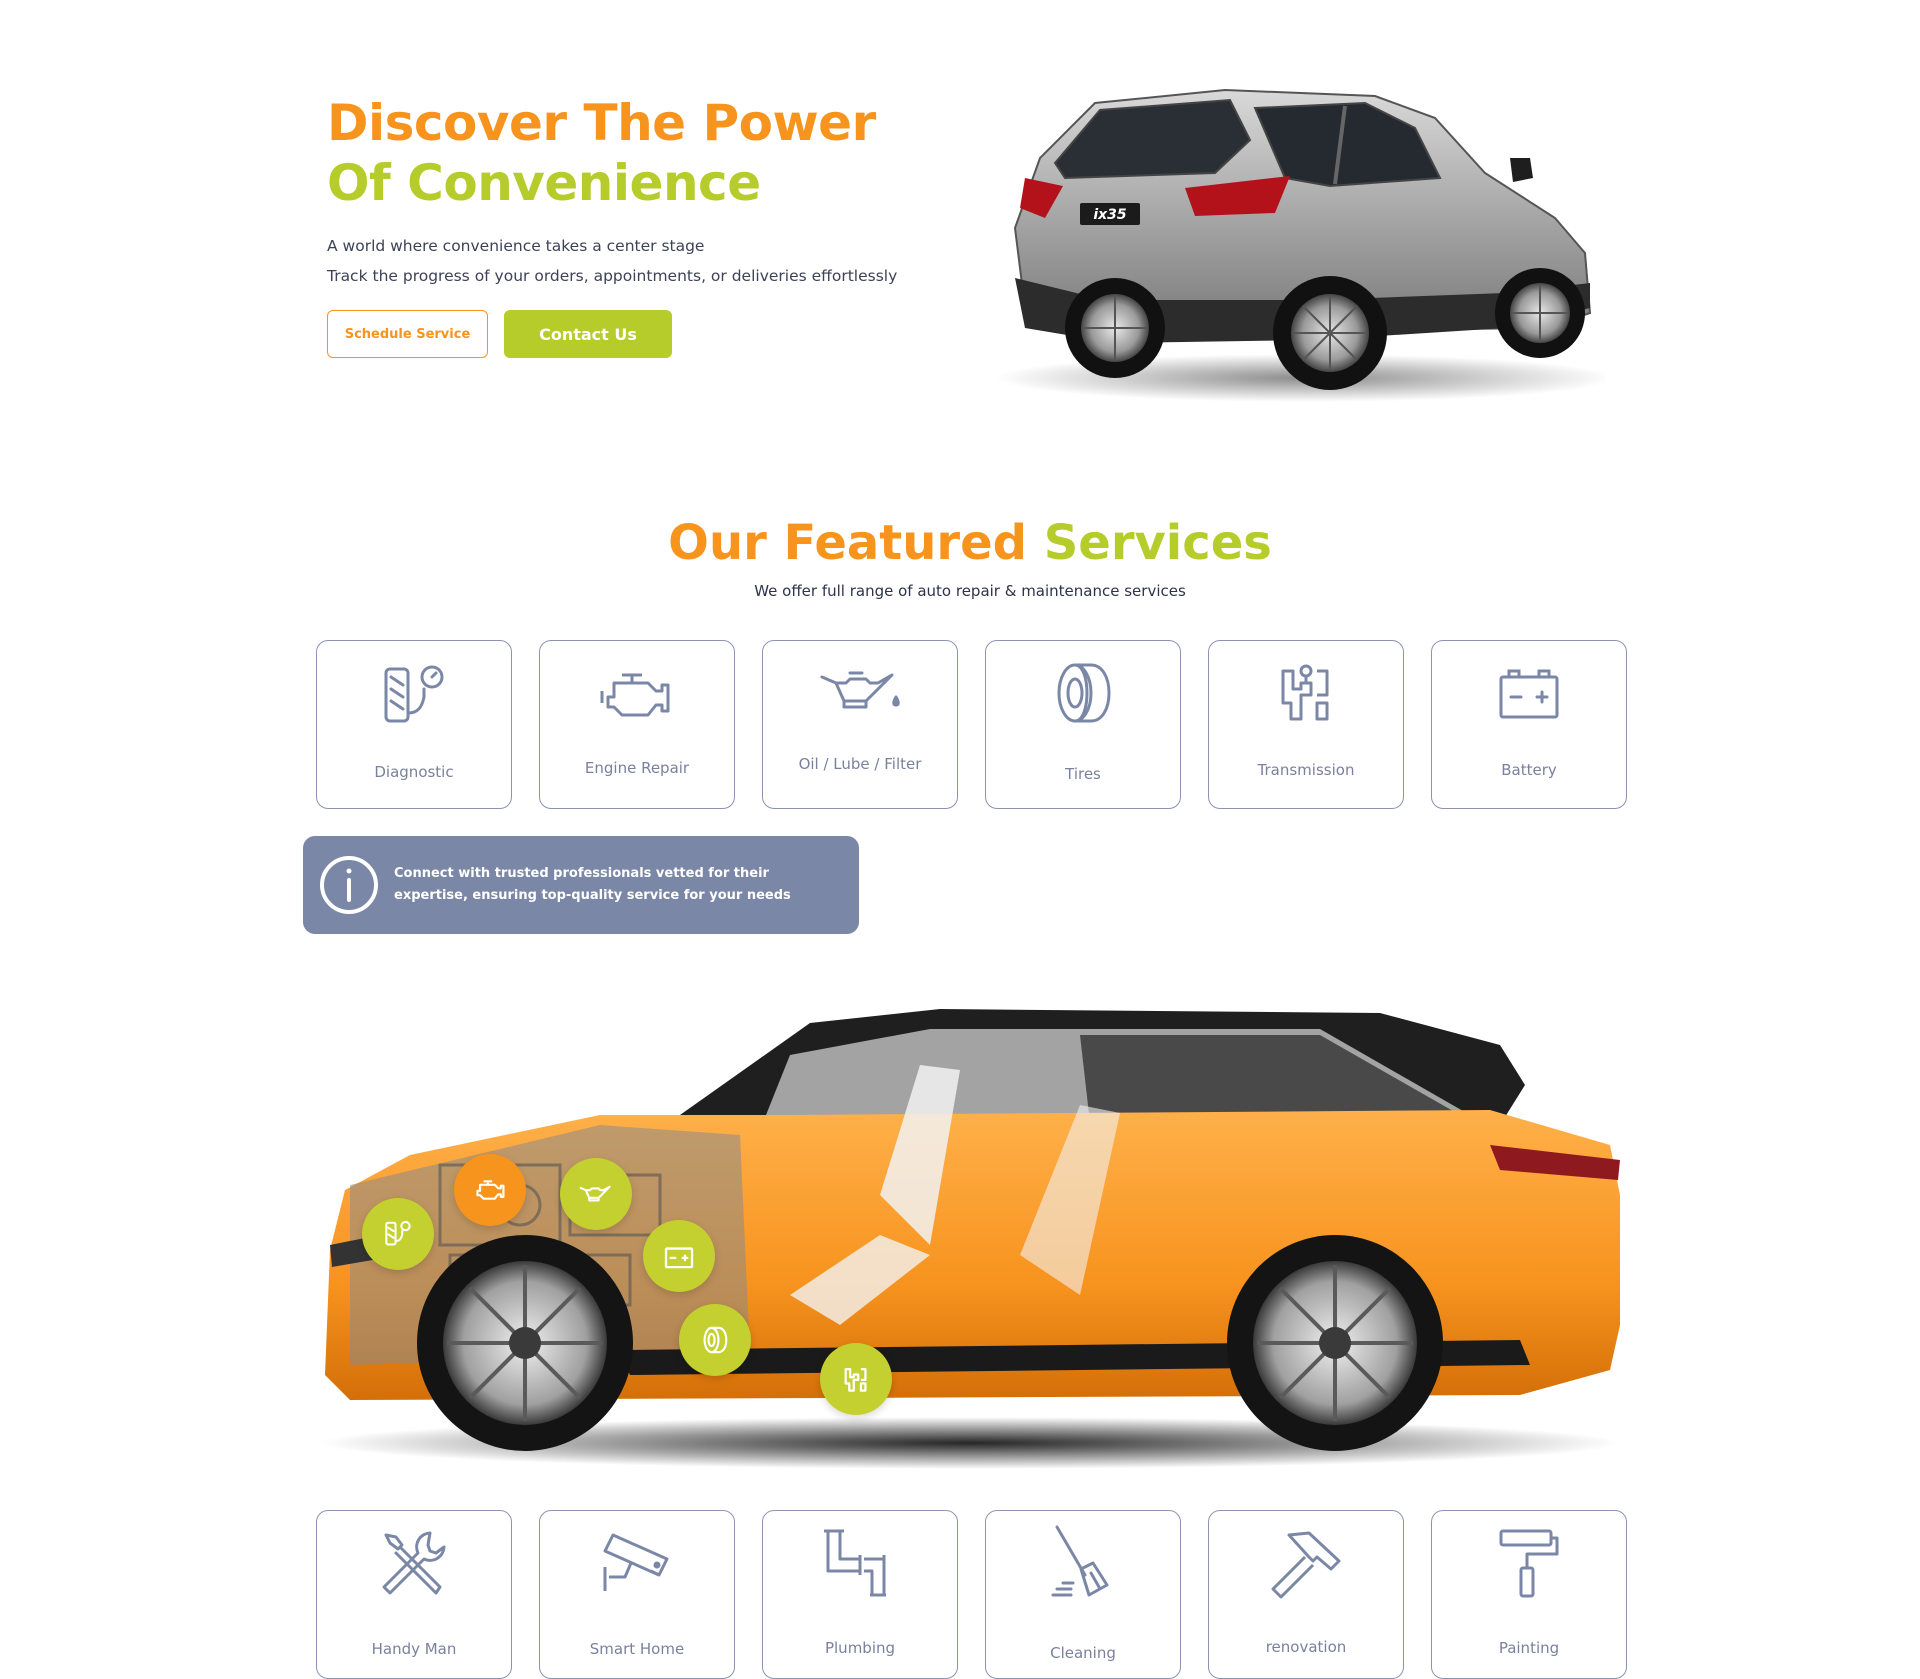  I want to click on service-card-plumbing: Plumbing, so click(860, 1594).